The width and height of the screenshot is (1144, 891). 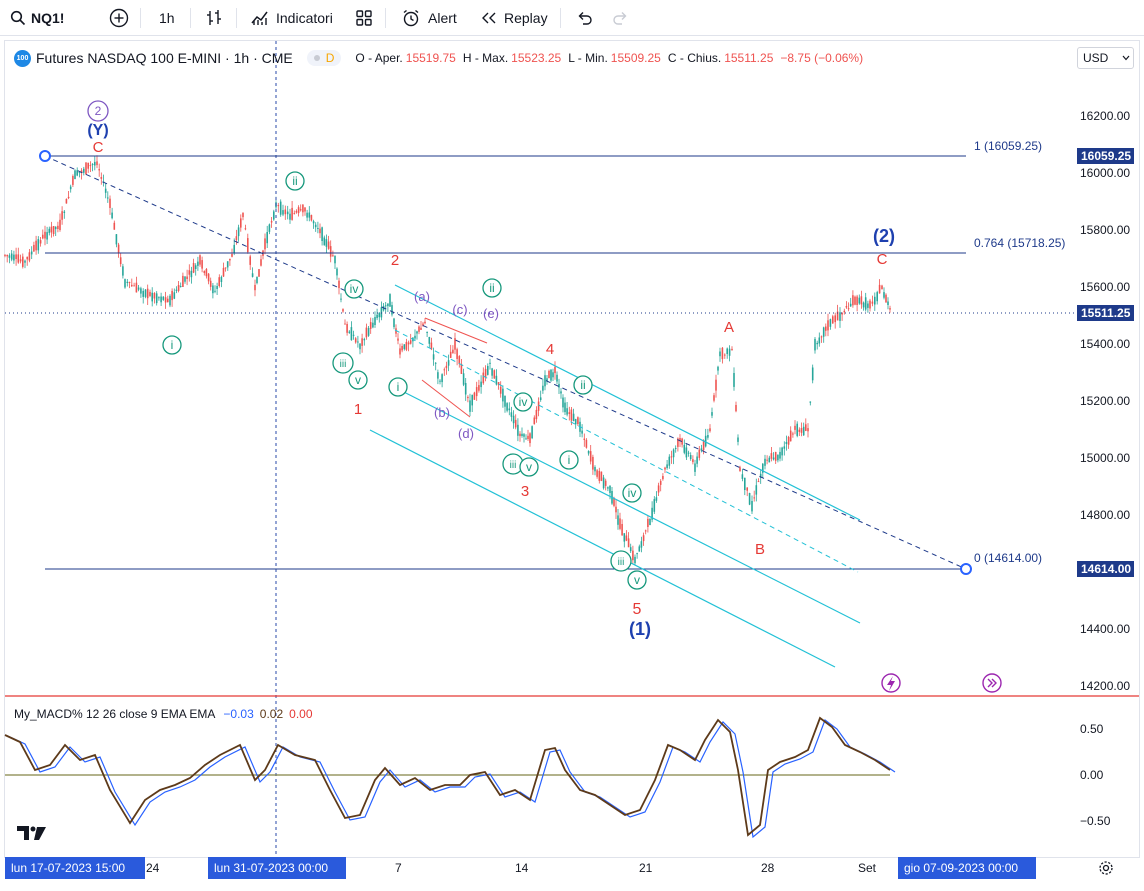 What do you see at coordinates (1106, 313) in the screenshot?
I see `last-price-tag: 15511.25` at bounding box center [1106, 313].